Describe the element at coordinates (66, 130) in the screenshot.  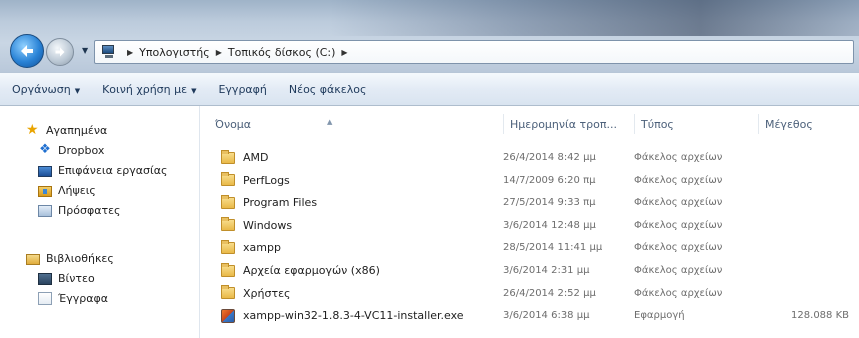
I see `nav-favorites: ★ Αγαπημένα` at that location.